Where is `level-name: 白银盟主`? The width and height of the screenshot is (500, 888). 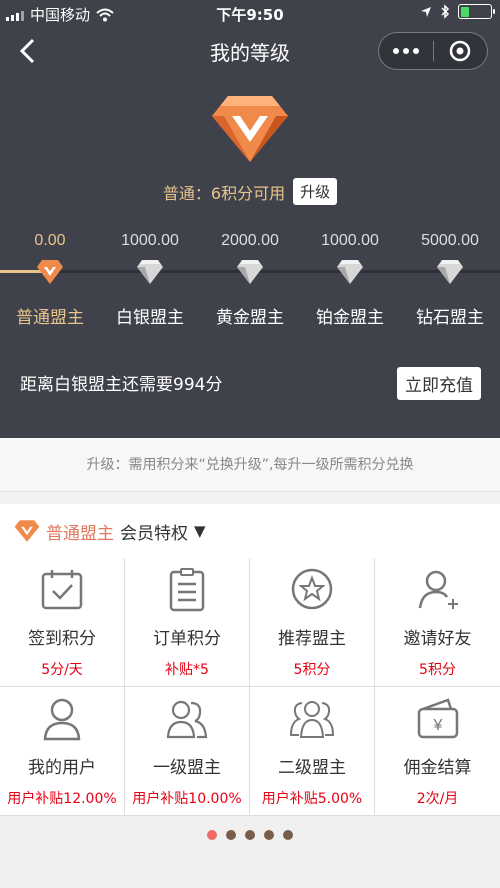
level-name: 白银盟主 is located at coordinates (150, 318).